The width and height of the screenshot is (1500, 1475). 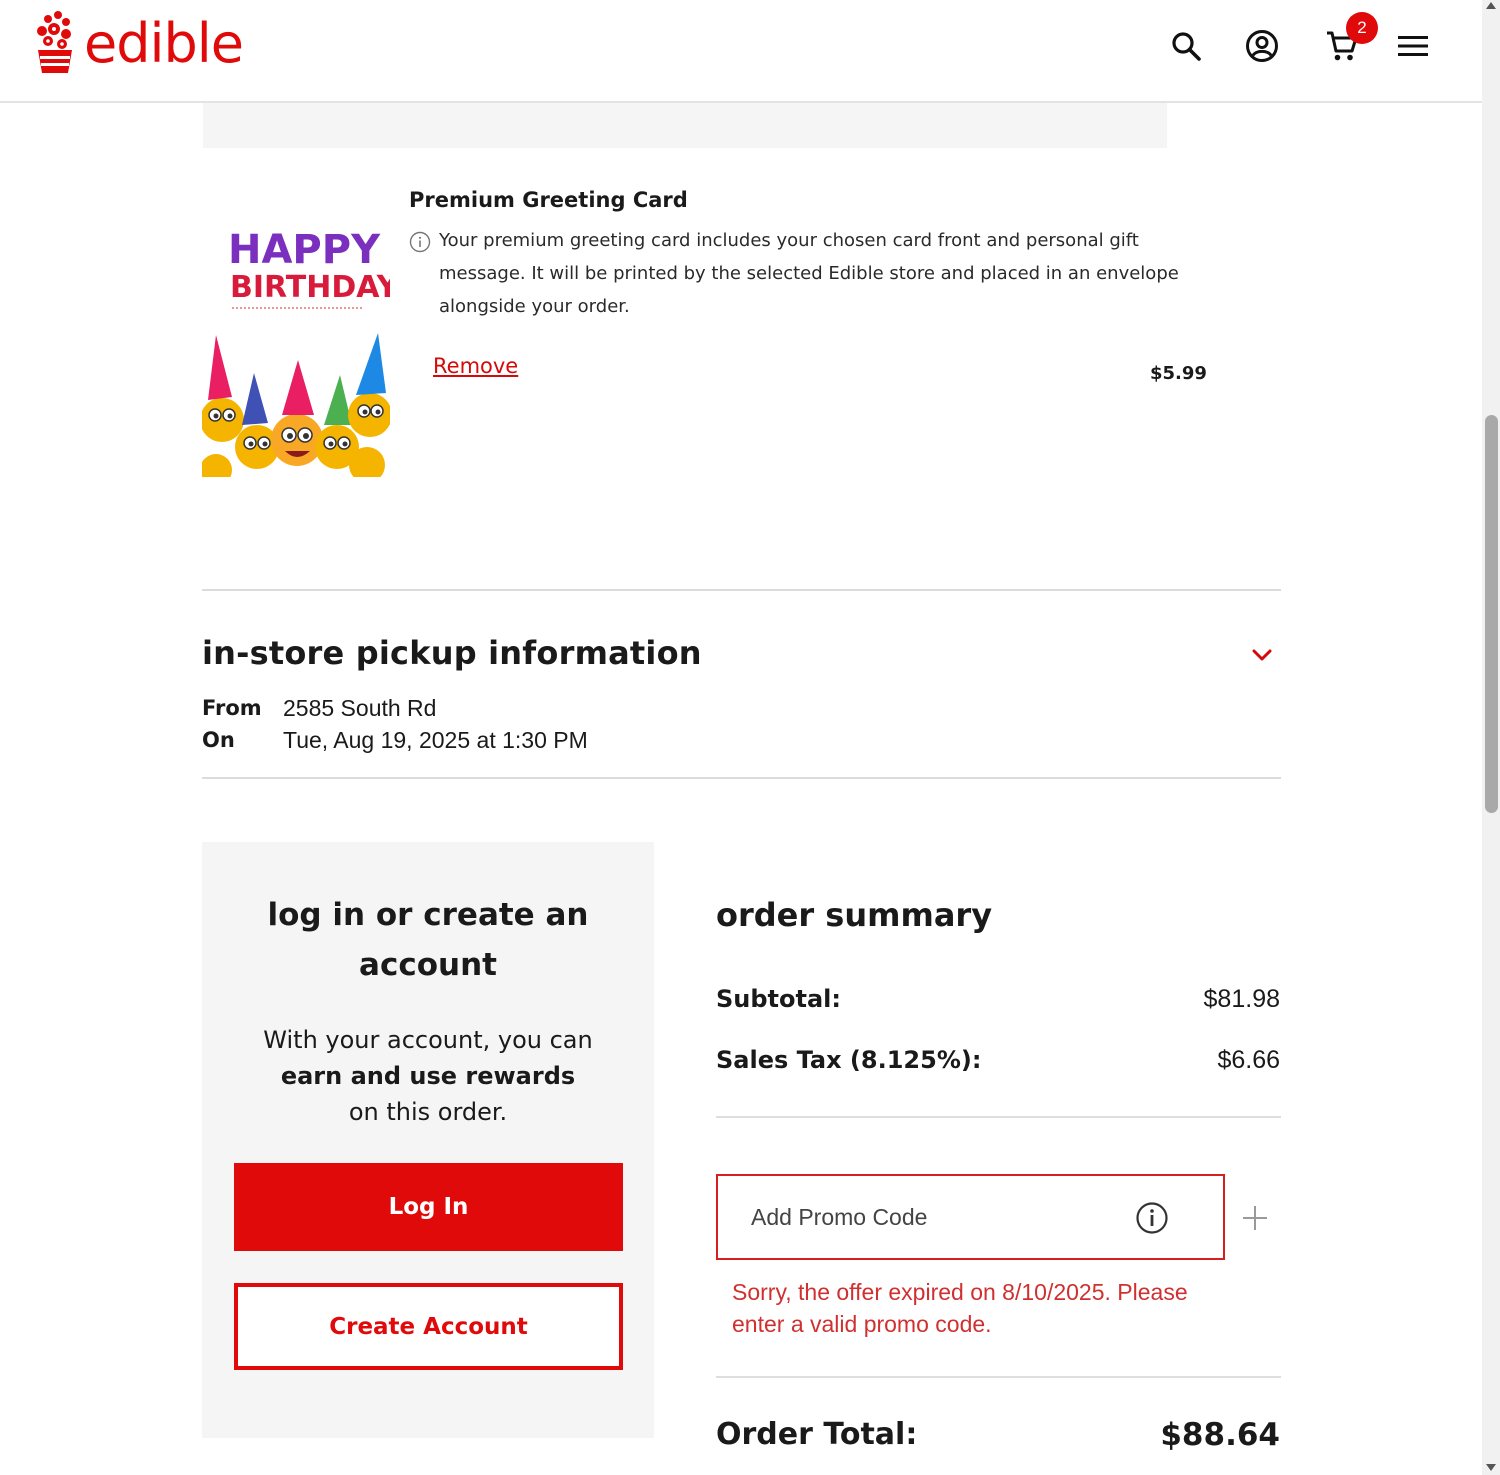 What do you see at coordinates (1248, 1060) in the screenshot?
I see `sales-tax-value: $6.66` at bounding box center [1248, 1060].